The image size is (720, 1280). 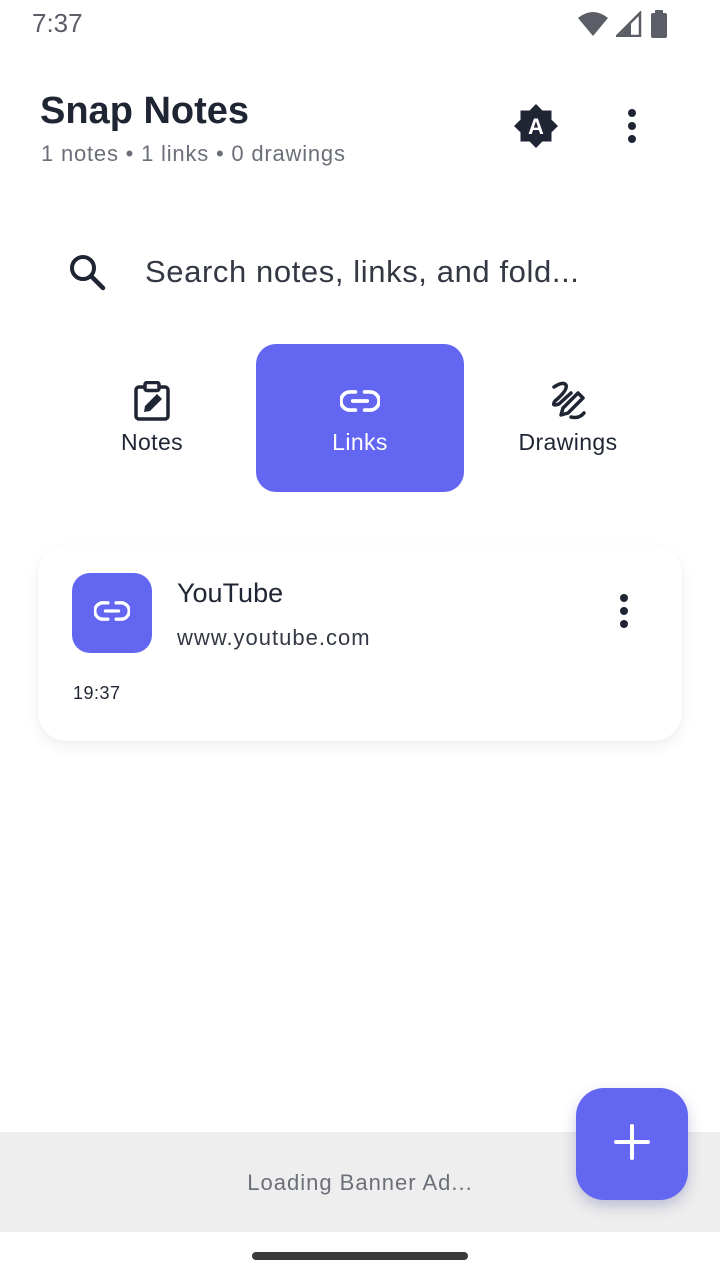 What do you see at coordinates (57, 23) in the screenshot?
I see `status-time: 7:37` at bounding box center [57, 23].